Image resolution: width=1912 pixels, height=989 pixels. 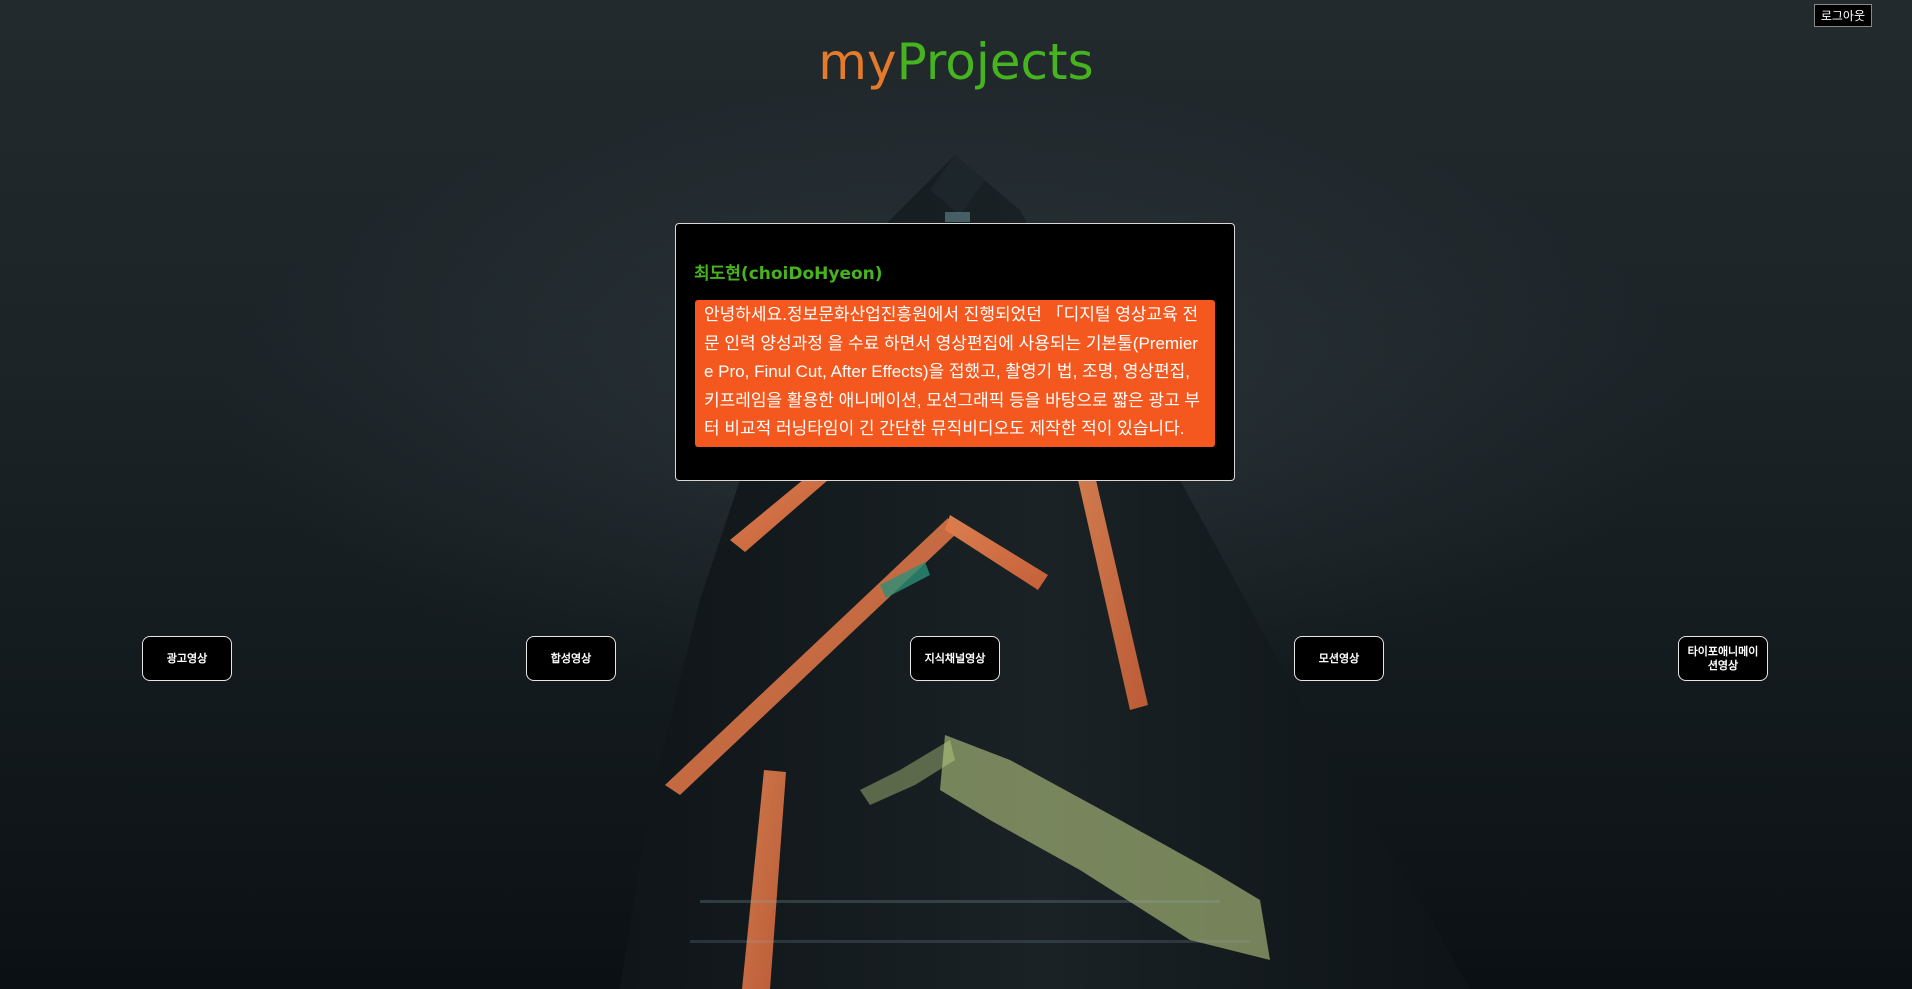 What do you see at coordinates (955, 658) in the screenshot?
I see `category-button-knowledge-channel-video: 지식채널영상` at bounding box center [955, 658].